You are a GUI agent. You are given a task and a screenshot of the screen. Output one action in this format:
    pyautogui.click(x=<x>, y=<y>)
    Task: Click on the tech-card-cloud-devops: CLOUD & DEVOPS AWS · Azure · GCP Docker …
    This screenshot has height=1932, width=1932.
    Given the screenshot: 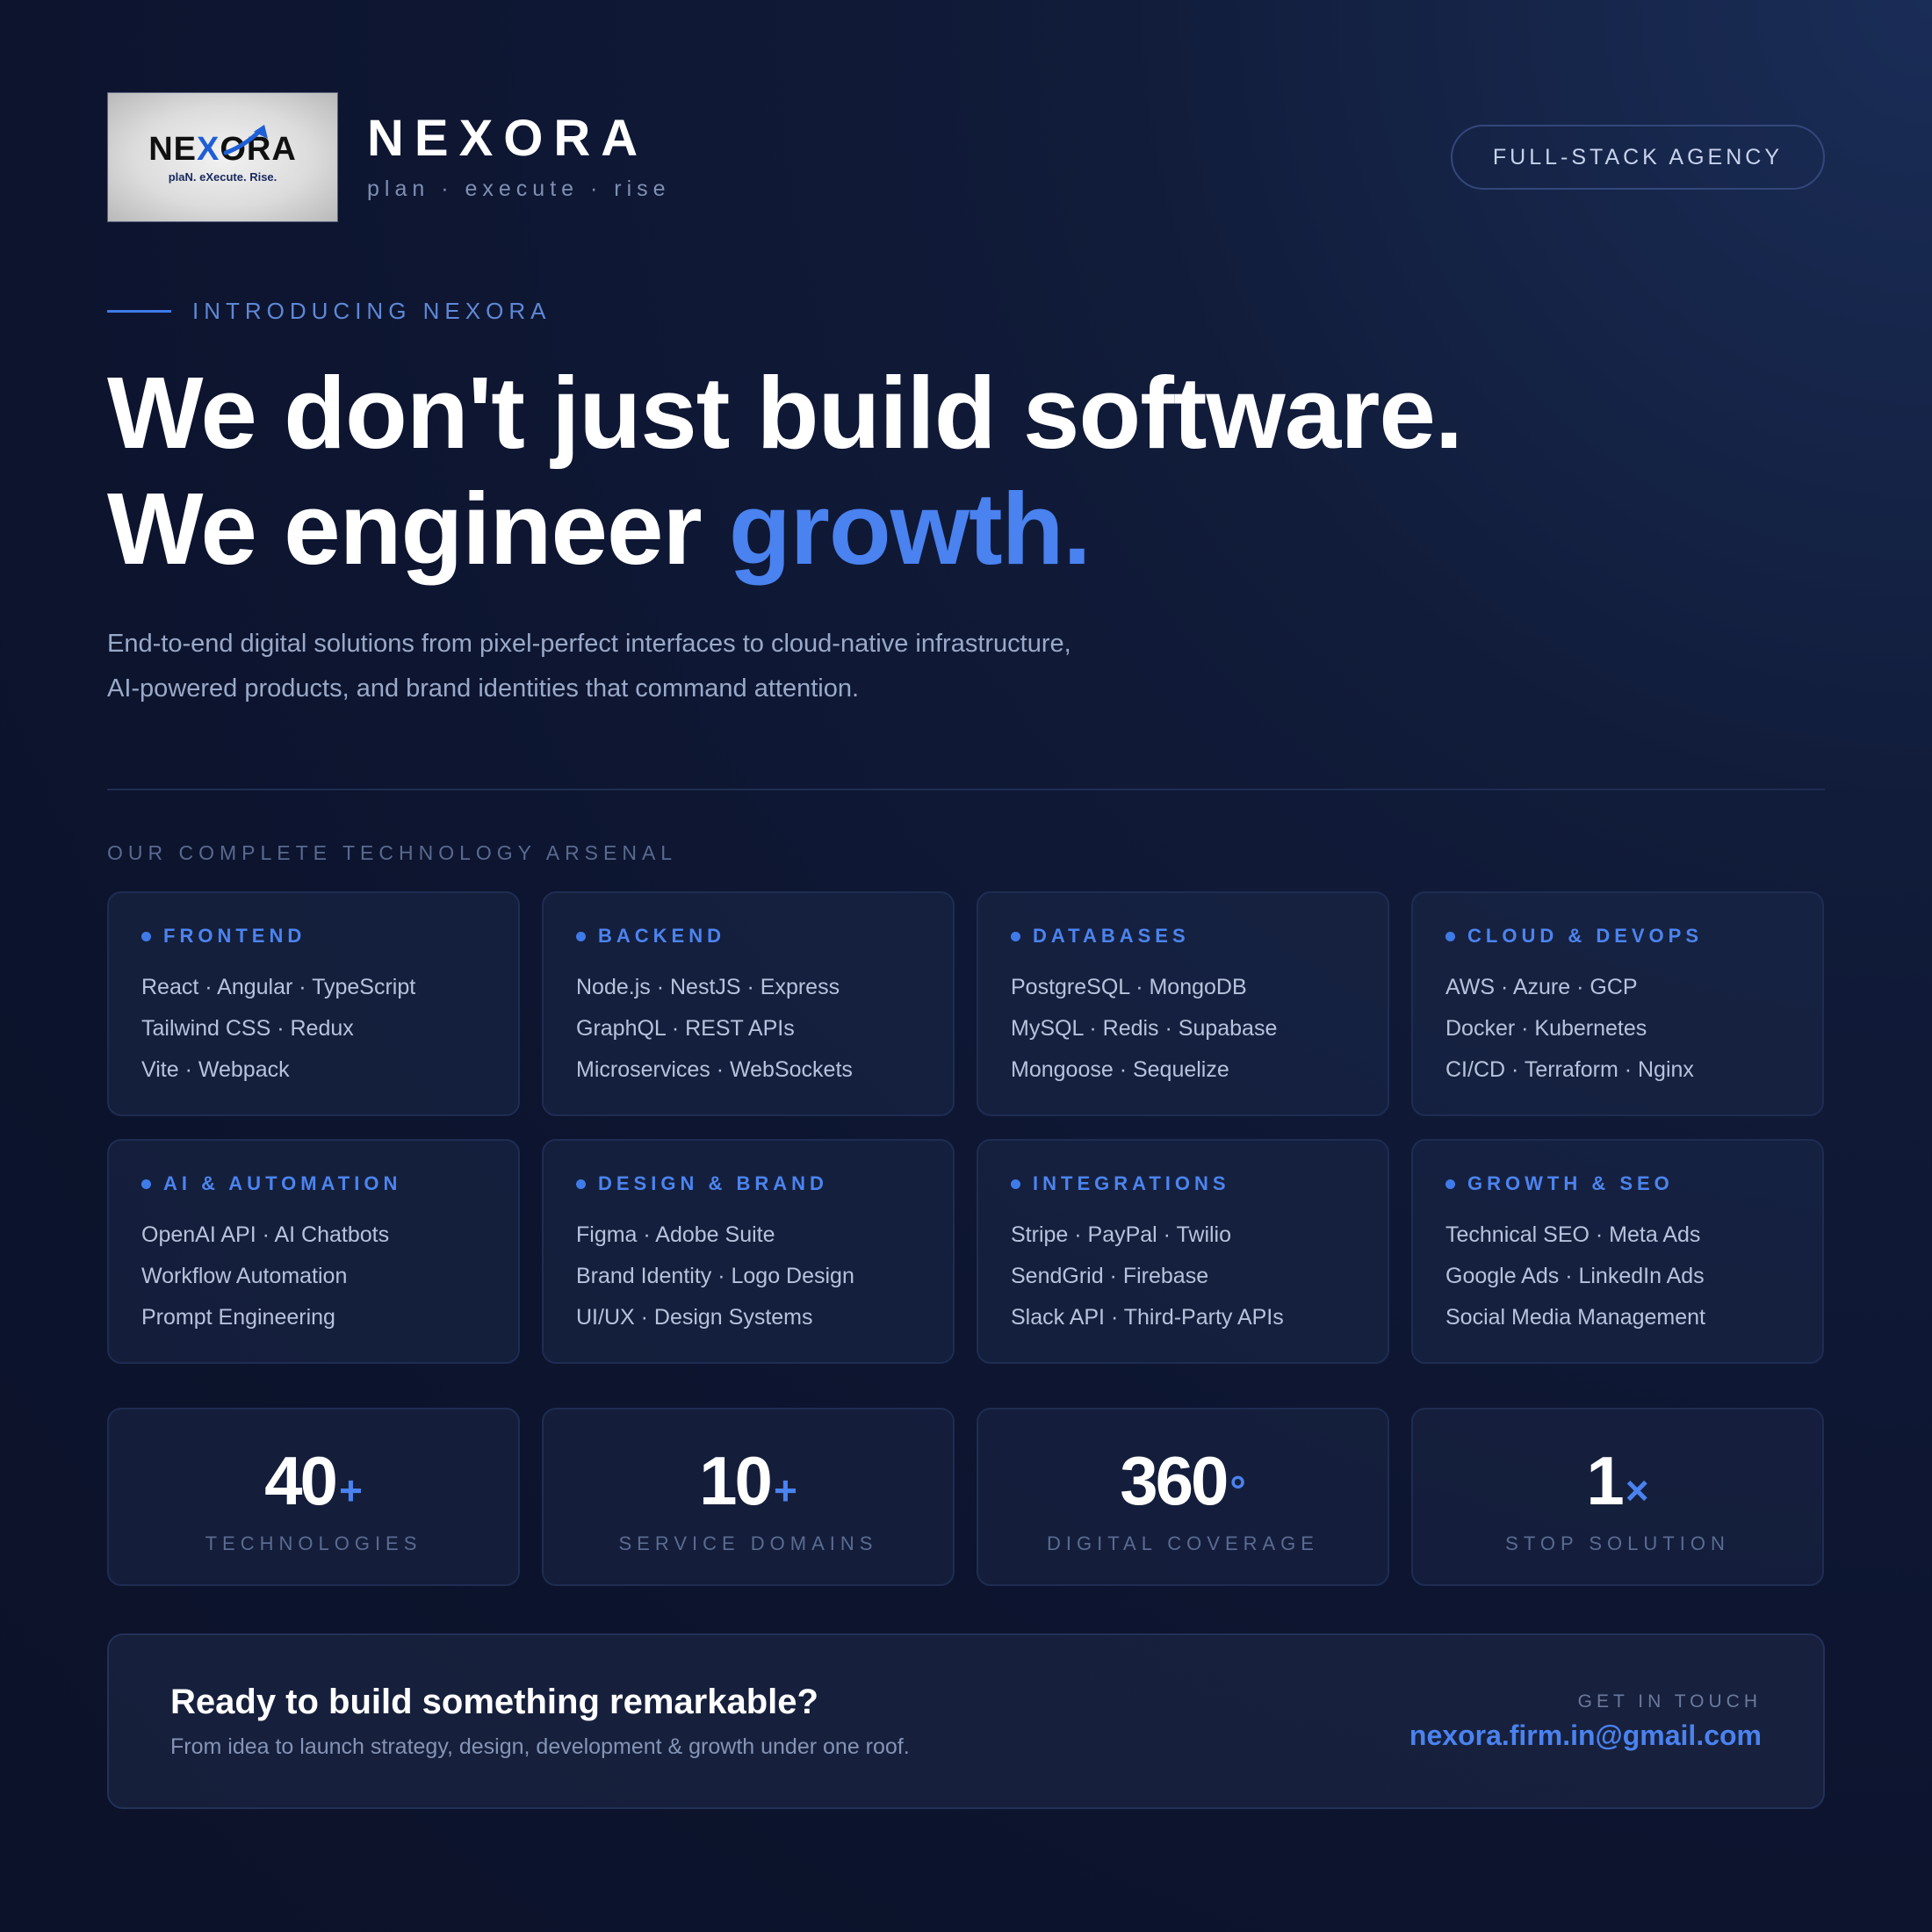 What is the action you would take?
    pyautogui.click(x=1618, y=1004)
    